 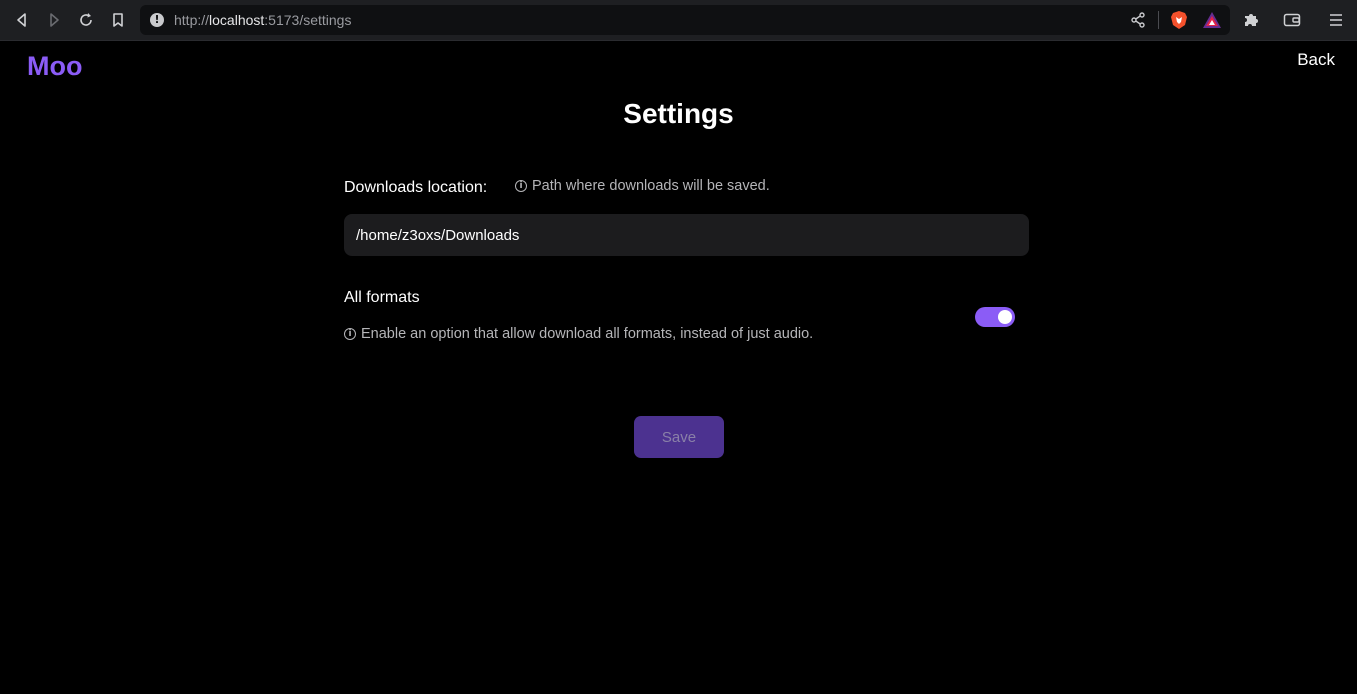 I want to click on address-bar: ! http://localhost:5173/settings, so click(x=685, y=20).